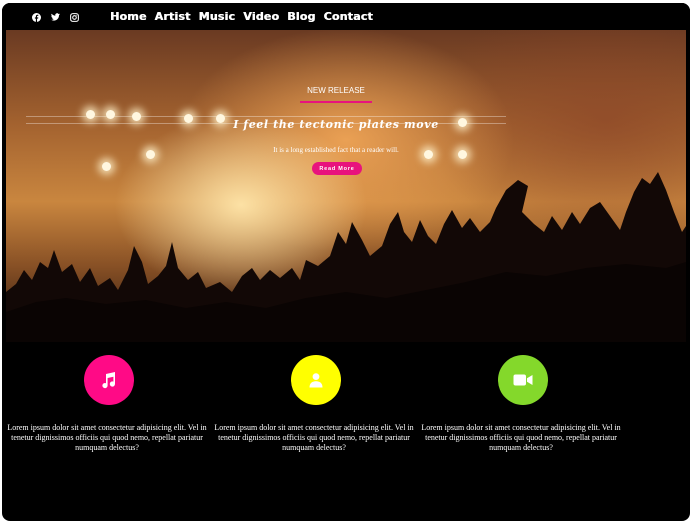 The image size is (692, 525). What do you see at coordinates (301, 16) in the screenshot?
I see `nav-blog: Blog` at bounding box center [301, 16].